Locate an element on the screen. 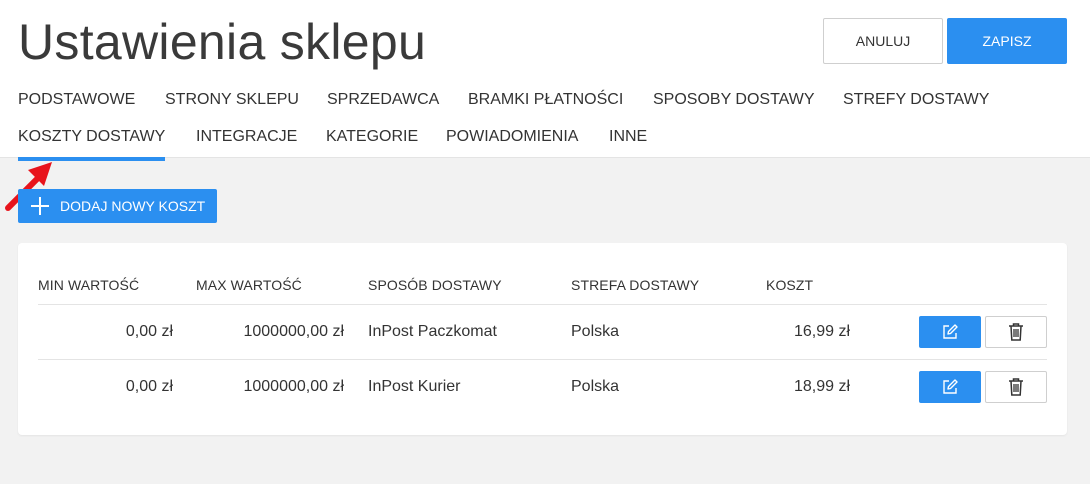 Image resolution: width=1090 pixels, height=484 pixels. tab-powiadomienia: POWIADOMIENIA is located at coordinates (512, 137).